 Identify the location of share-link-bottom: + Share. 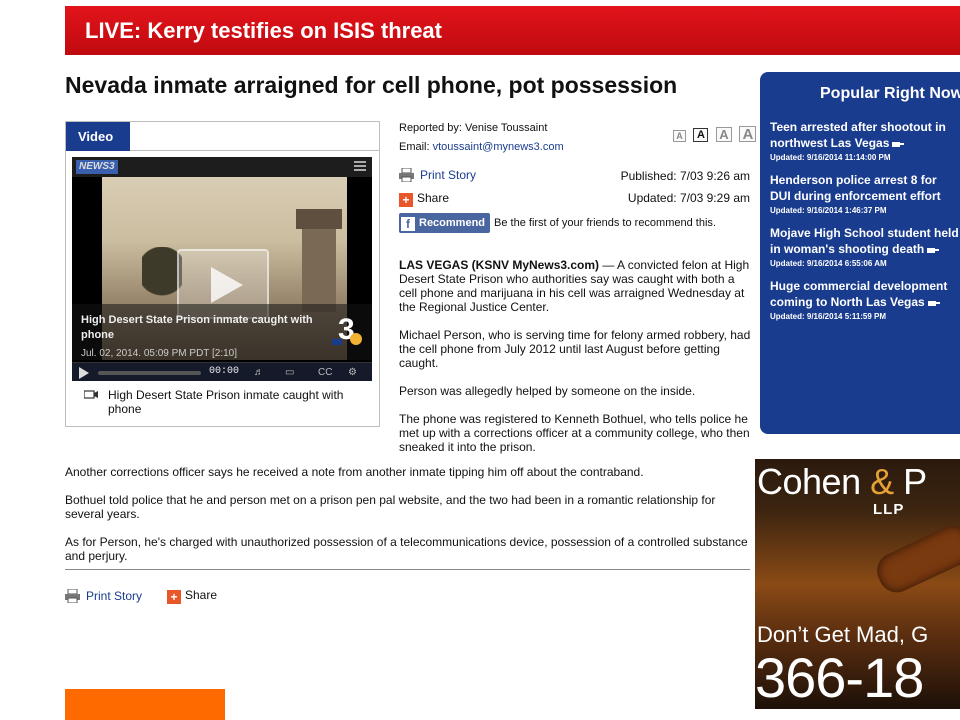
(192, 596).